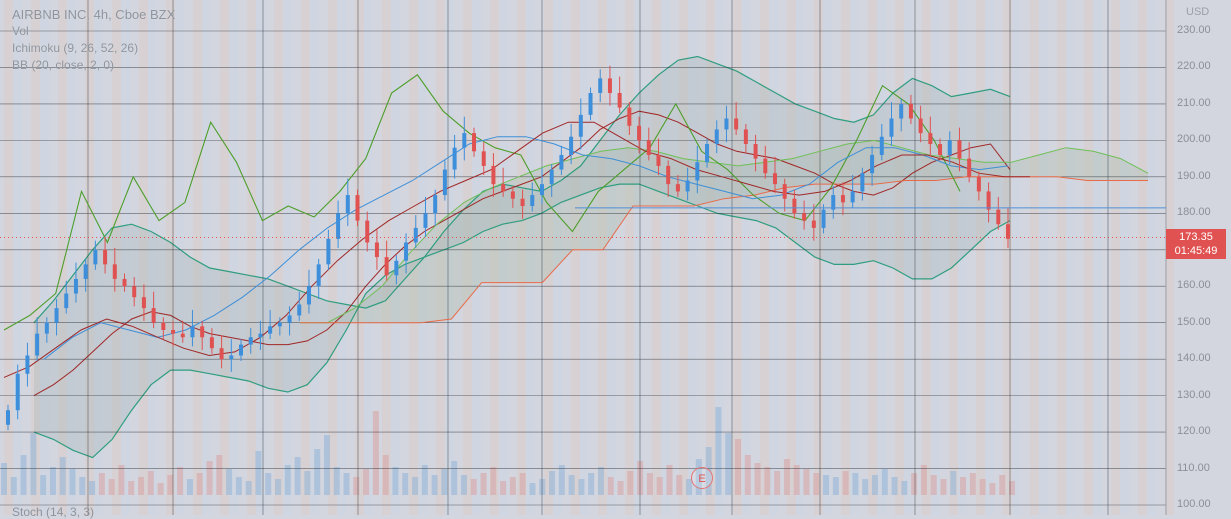 The width and height of the screenshot is (1231, 519). Describe the element at coordinates (1194, 358) in the screenshot. I see `price-tick-label: 140.00` at that location.